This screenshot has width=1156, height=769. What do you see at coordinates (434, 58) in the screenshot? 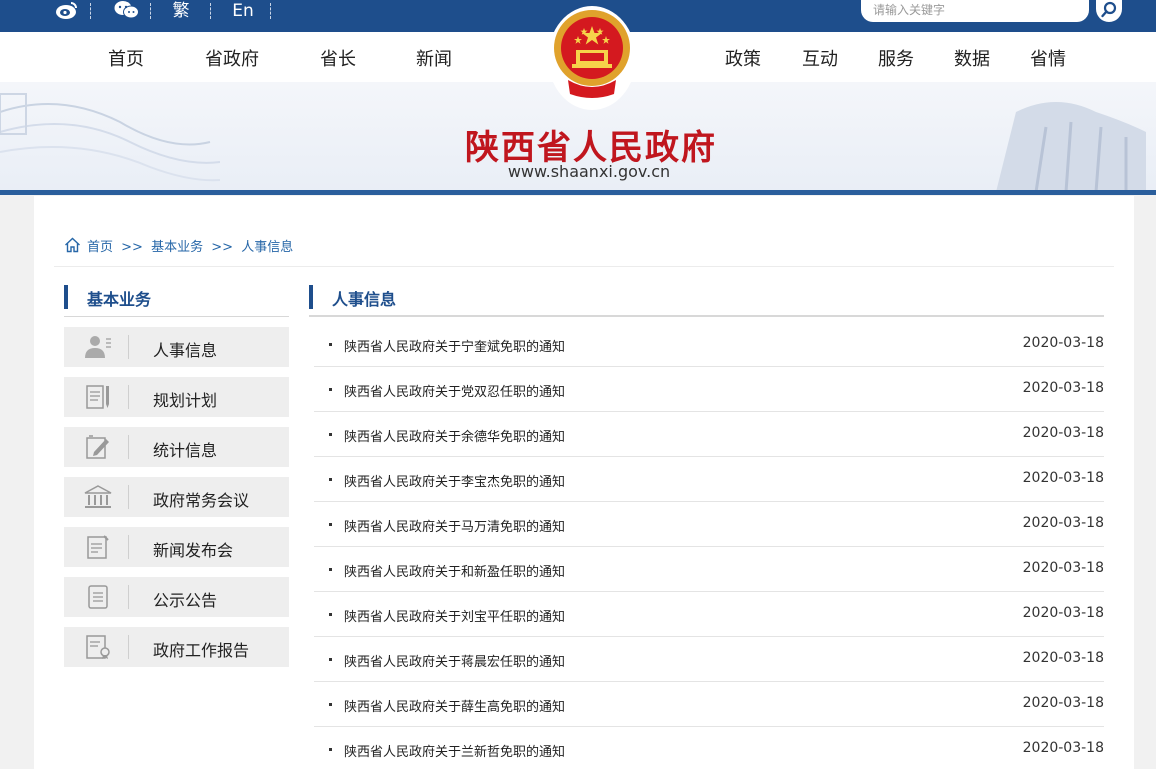
I see `nav-item-news: 新闻` at bounding box center [434, 58].